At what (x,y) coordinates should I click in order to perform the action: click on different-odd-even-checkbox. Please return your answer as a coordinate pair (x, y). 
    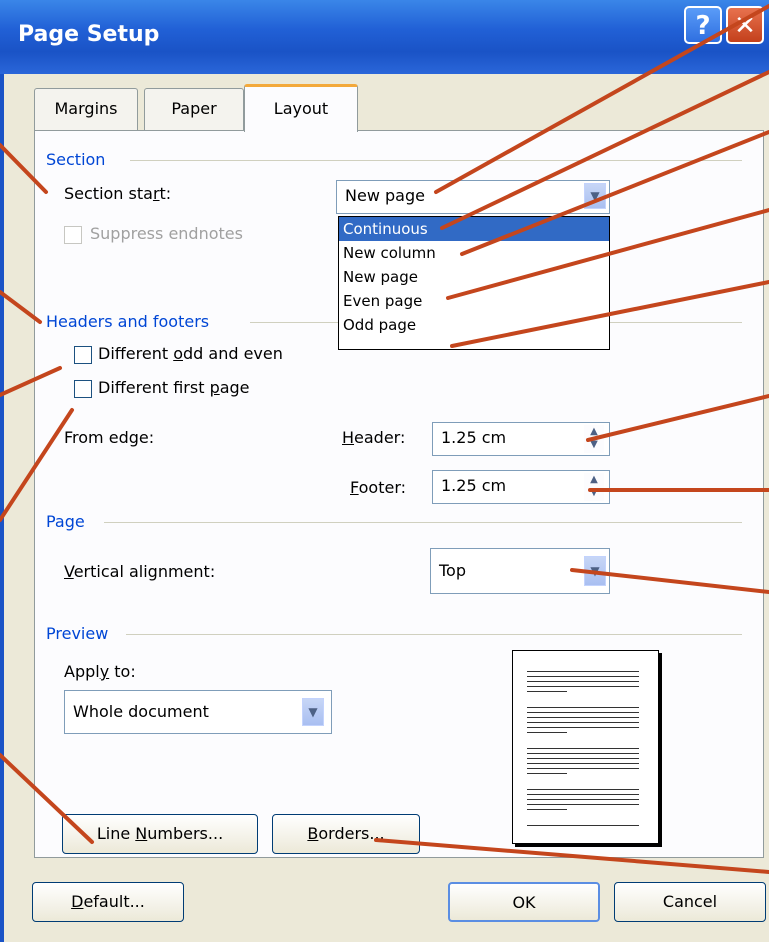
    Looking at the image, I should click on (83, 355).